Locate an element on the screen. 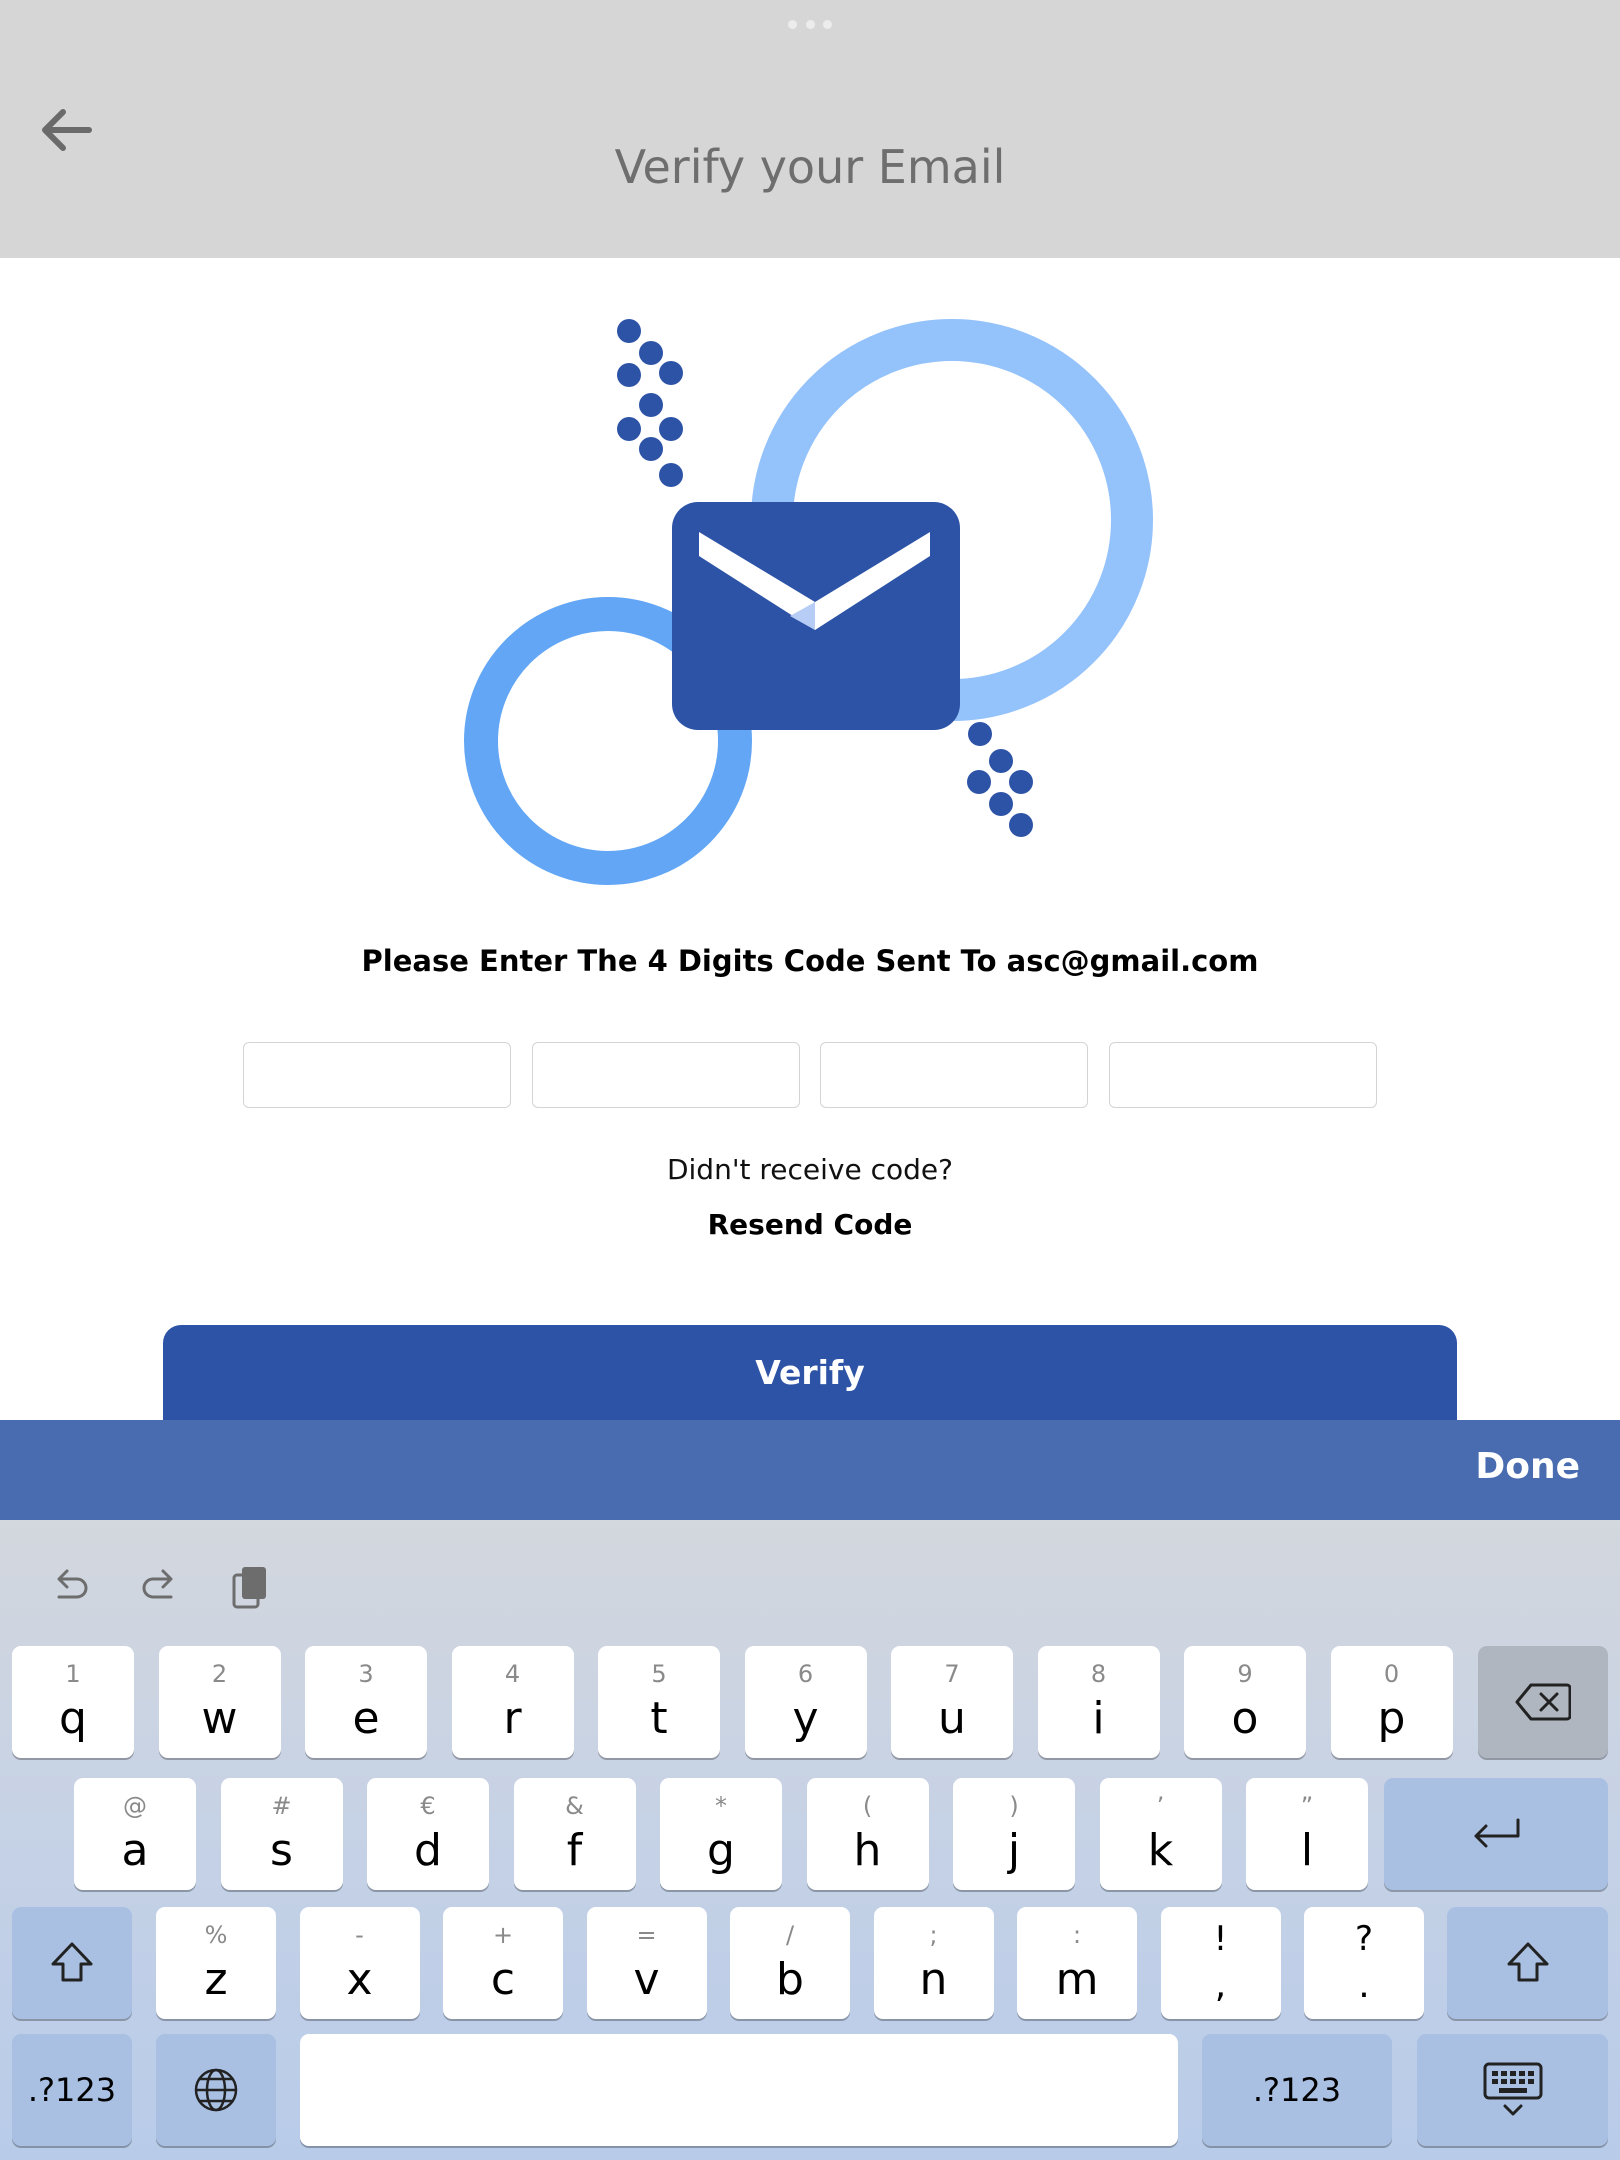  key-o: 9o is located at coordinates (1245, 1702).